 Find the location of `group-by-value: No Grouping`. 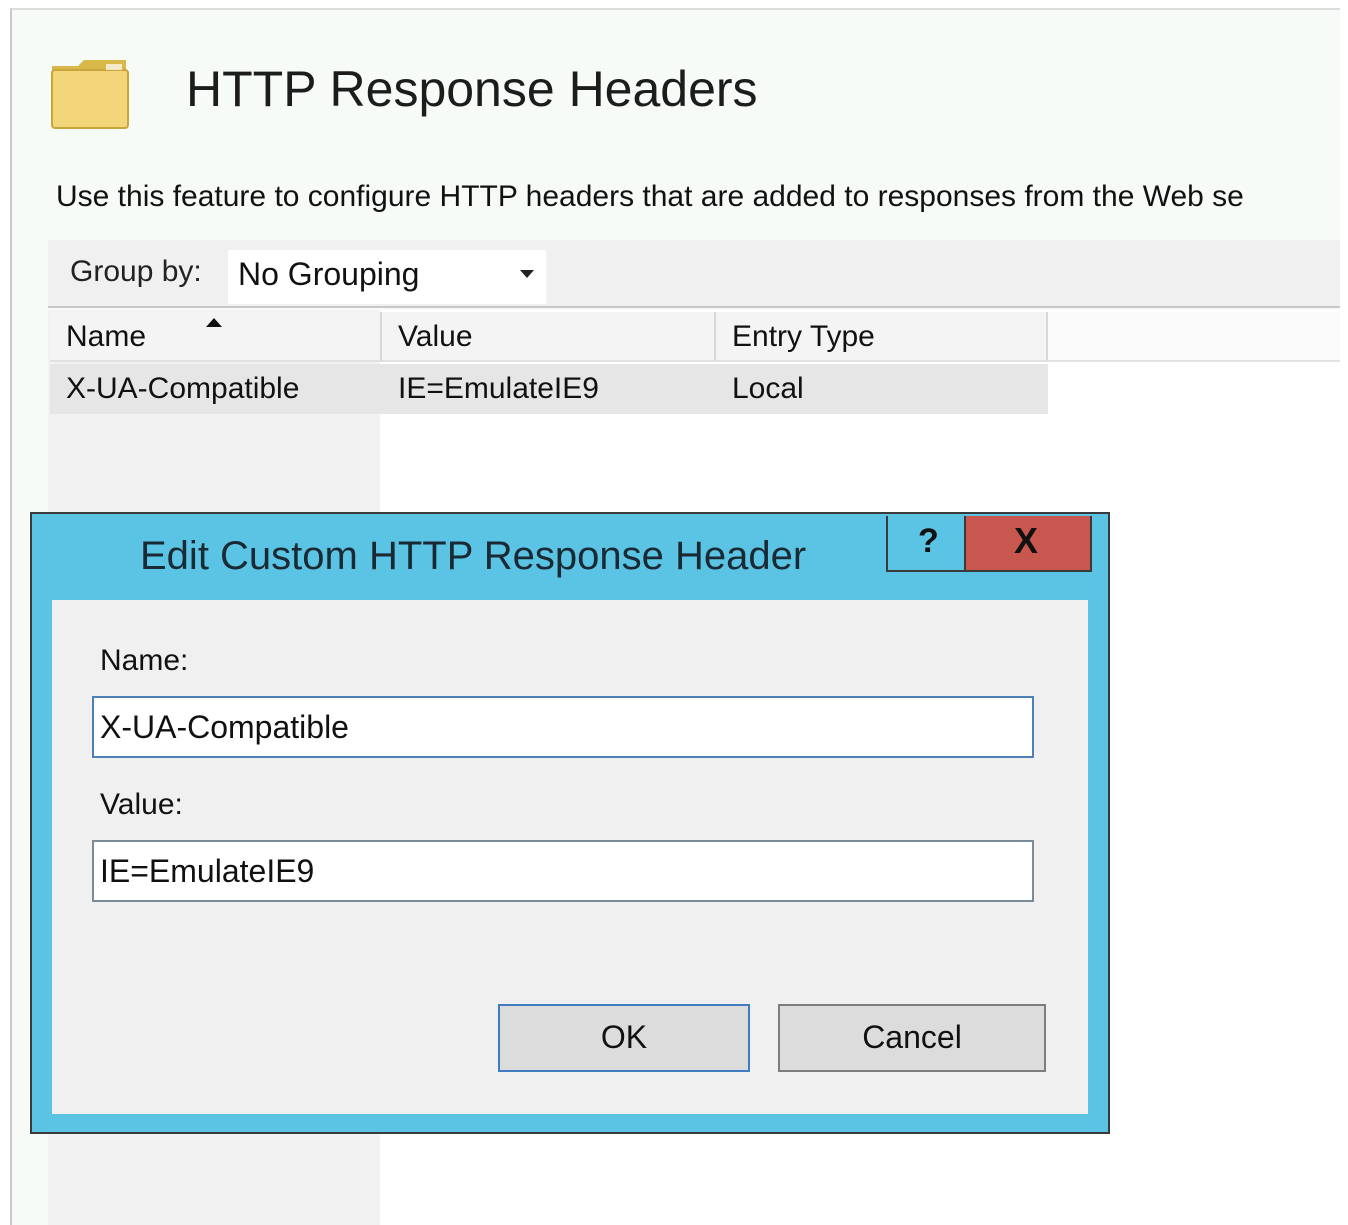

group-by-value: No Grouping is located at coordinates (329, 274).